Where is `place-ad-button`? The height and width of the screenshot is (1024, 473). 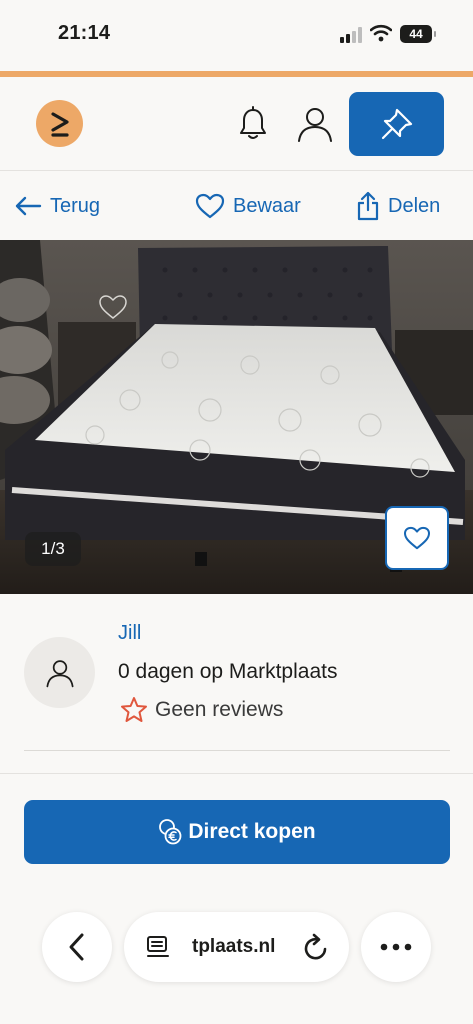
place-ad-button is located at coordinates (396, 124).